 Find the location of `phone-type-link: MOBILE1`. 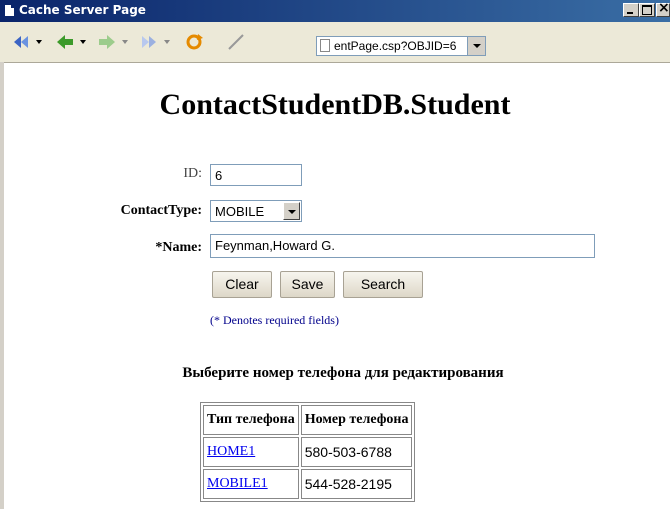

phone-type-link: MOBILE1 is located at coordinates (251, 484).